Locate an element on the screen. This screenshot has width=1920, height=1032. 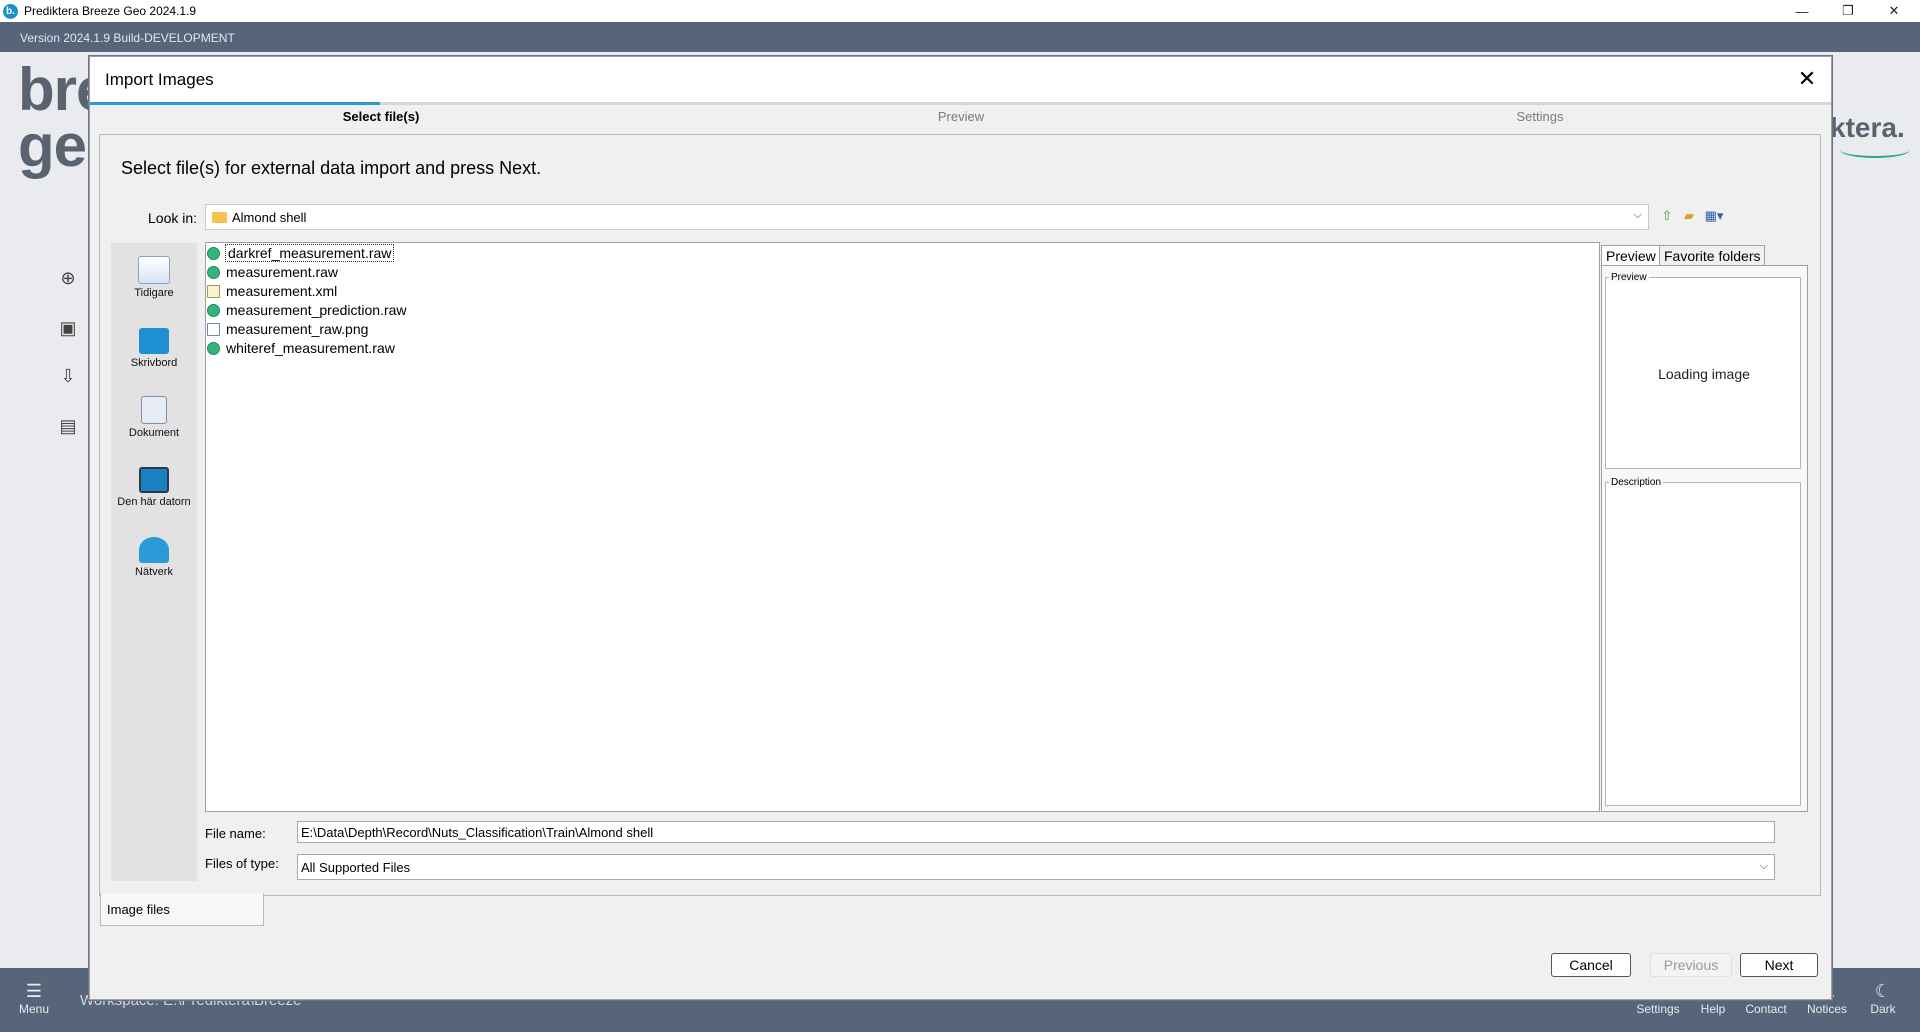
file-name: measurement.raw is located at coordinates (282, 272).